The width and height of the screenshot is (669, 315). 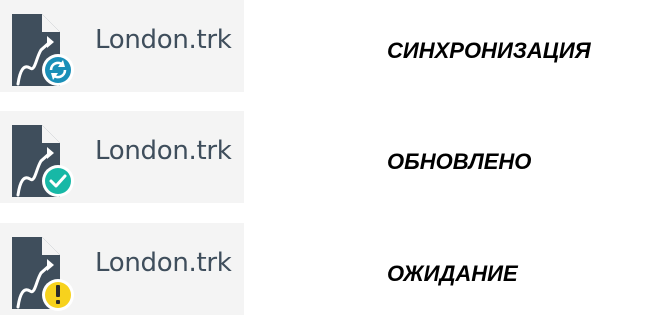 I want to click on status-label: СИНХРОНИЗАЦИЯ, so click(x=489, y=50).